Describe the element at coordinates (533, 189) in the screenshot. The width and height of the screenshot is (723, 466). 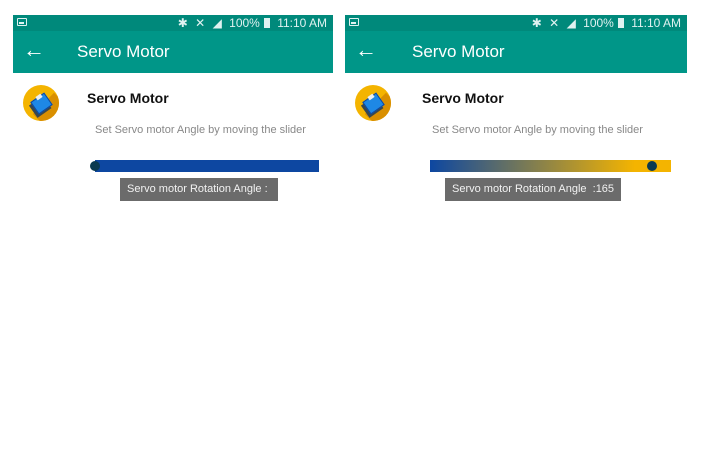
I see `angle-toast: Servo motor Rotation Angle :165` at that location.